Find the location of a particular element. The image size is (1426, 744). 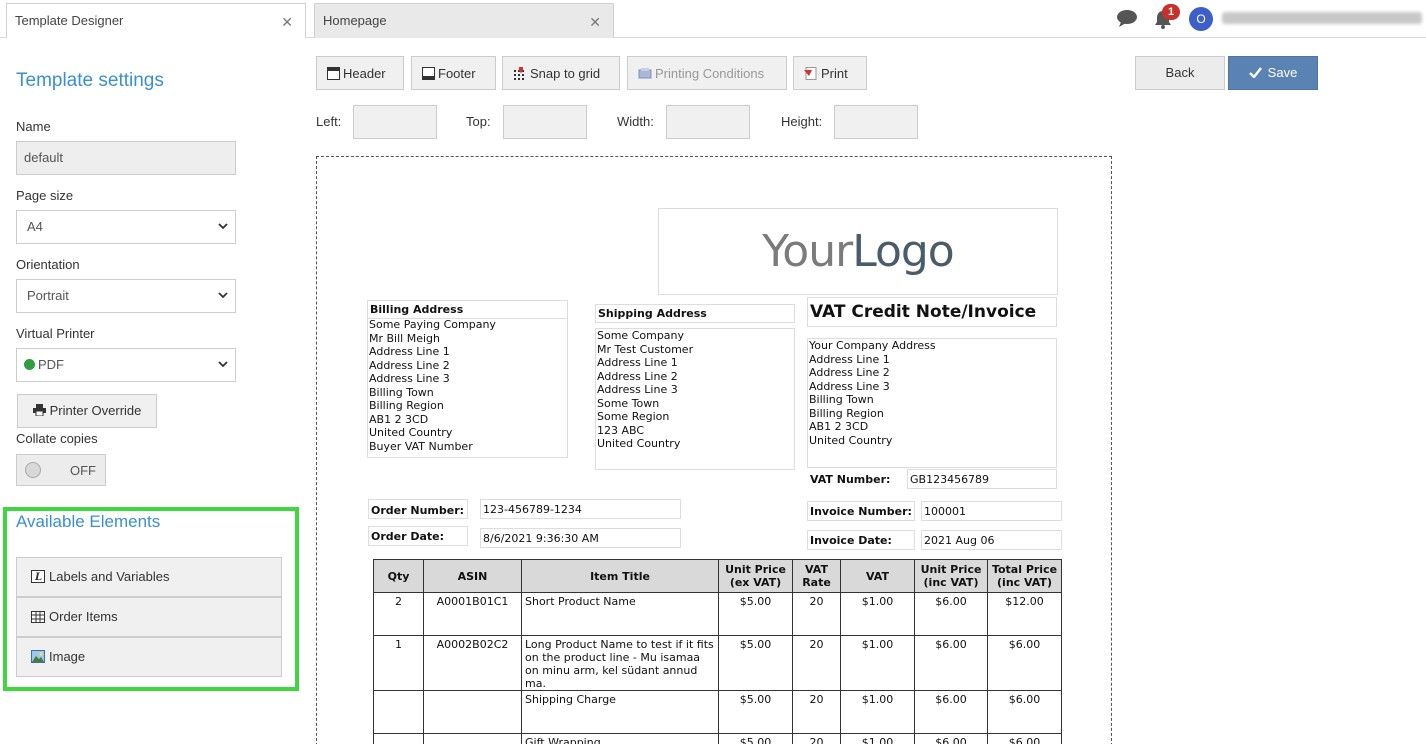

order-date-value-box: 8/6/2021 9:36:30 AM is located at coordinates (580, 538).